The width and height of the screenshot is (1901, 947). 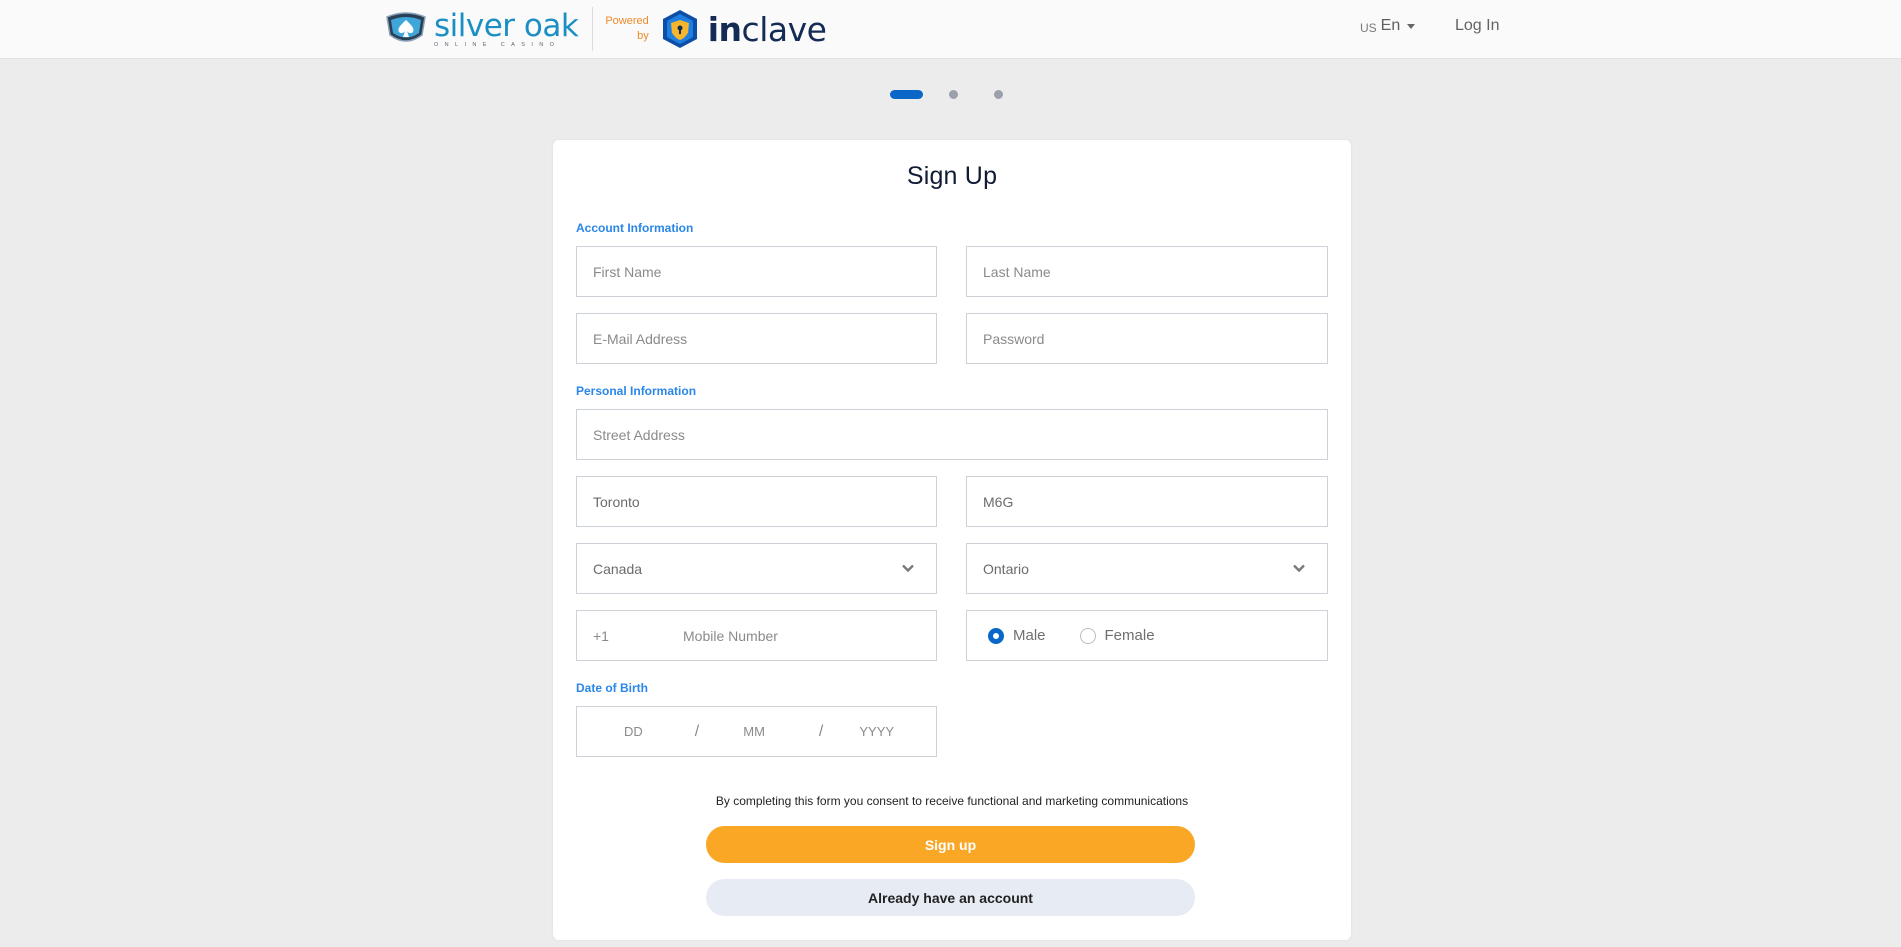 What do you see at coordinates (643, 36) in the screenshot?
I see `by-line: by` at bounding box center [643, 36].